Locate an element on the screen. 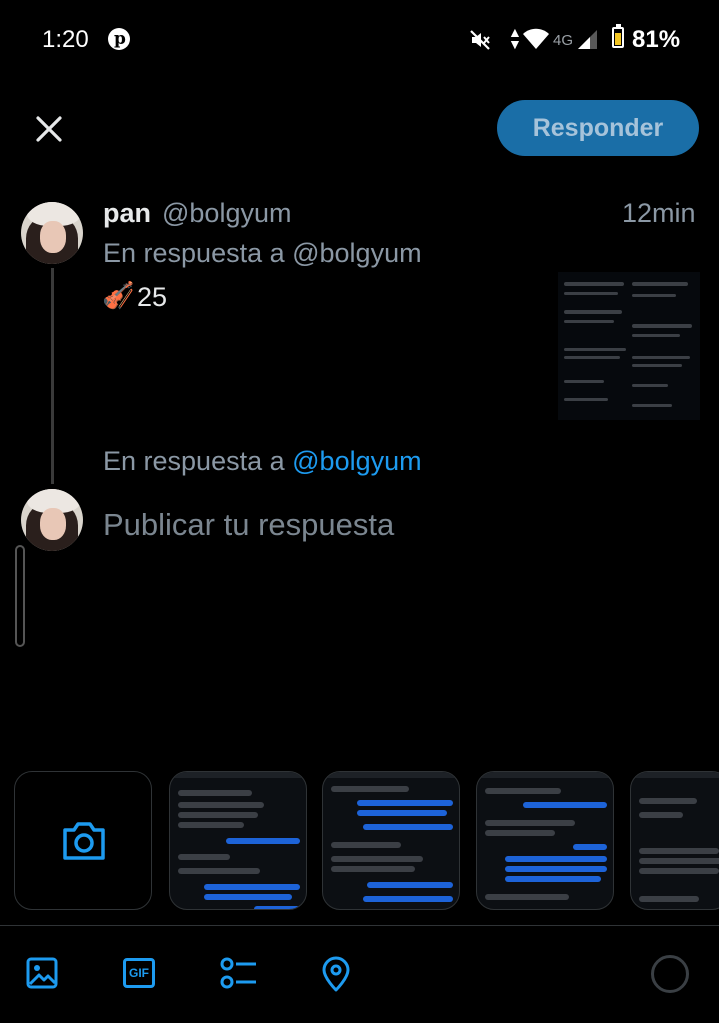 This screenshot has height=1023, width=719. author-name: pan is located at coordinates (127, 213).